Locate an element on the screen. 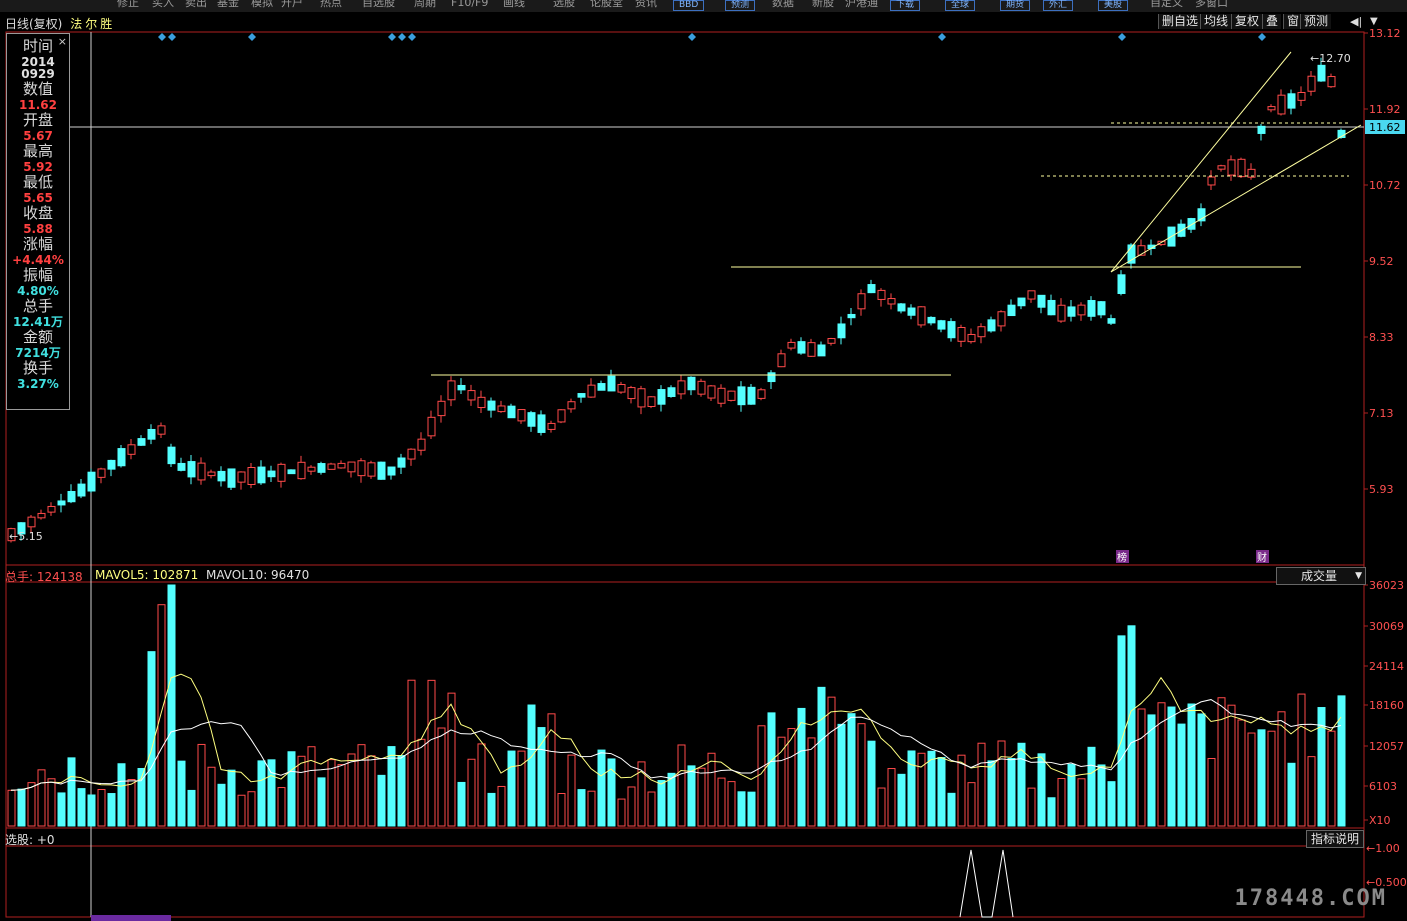  indicator-help-button: 指标说明 is located at coordinates (1335, 839).